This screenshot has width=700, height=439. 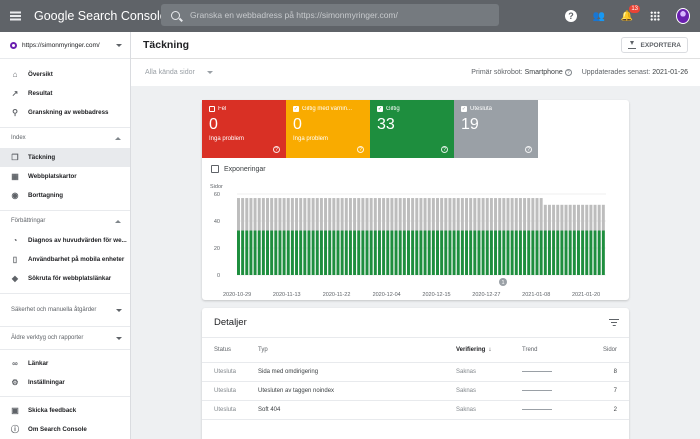 I want to click on menu-button, so click(x=15, y=16).